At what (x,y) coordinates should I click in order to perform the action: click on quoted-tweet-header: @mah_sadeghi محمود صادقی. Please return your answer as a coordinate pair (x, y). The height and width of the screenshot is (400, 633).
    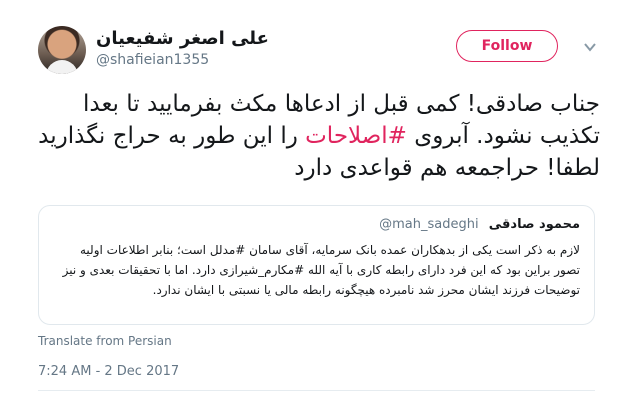
    Looking at the image, I should click on (479, 224).